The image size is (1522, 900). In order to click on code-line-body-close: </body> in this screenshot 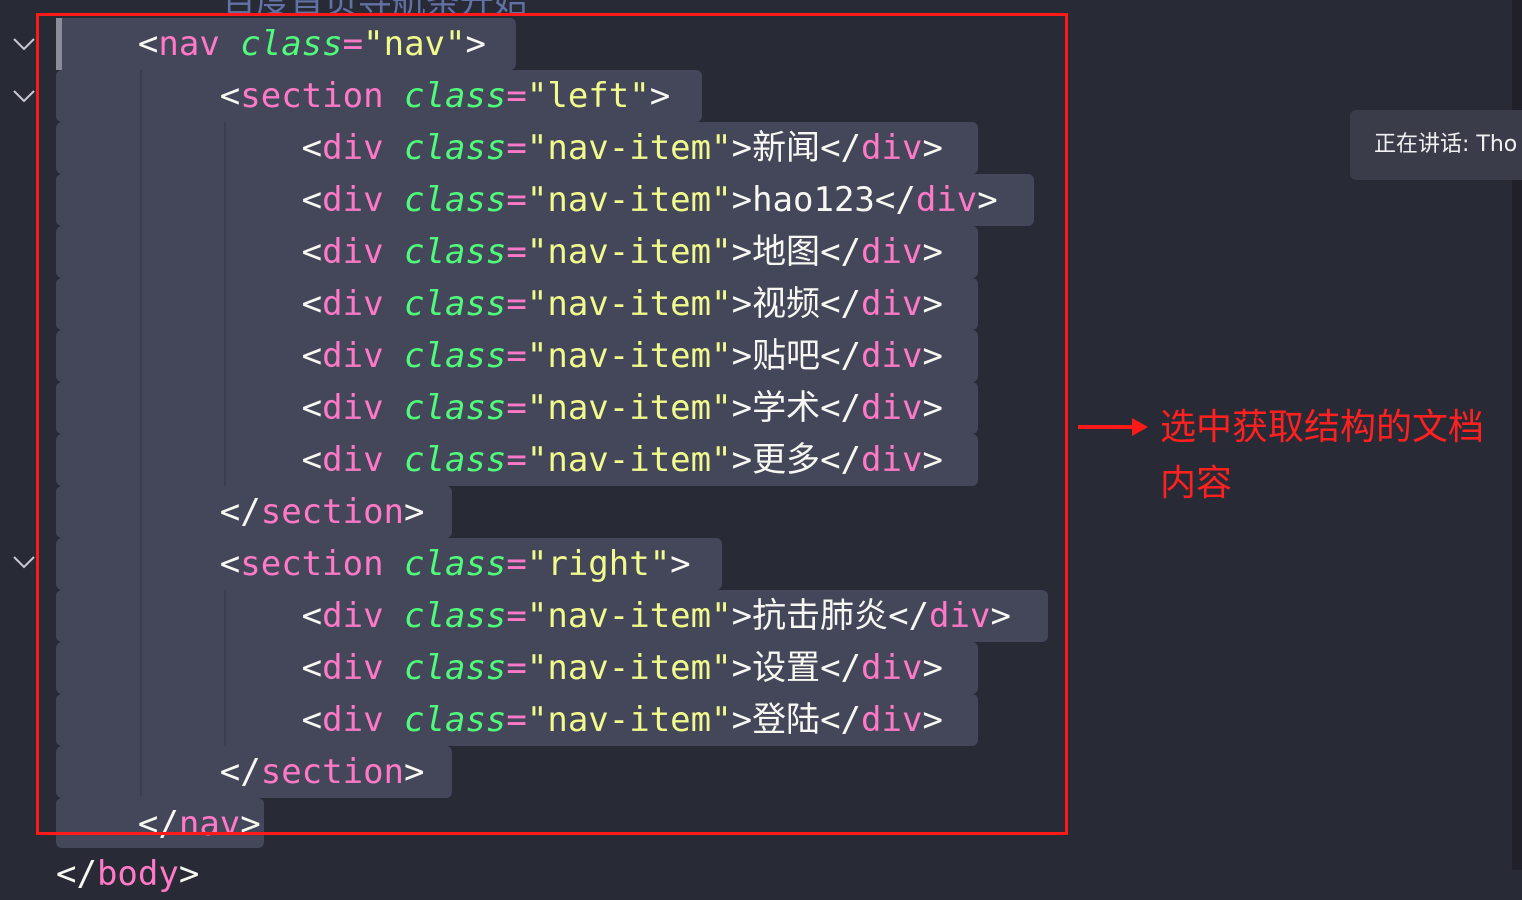, I will do `click(128, 874)`.